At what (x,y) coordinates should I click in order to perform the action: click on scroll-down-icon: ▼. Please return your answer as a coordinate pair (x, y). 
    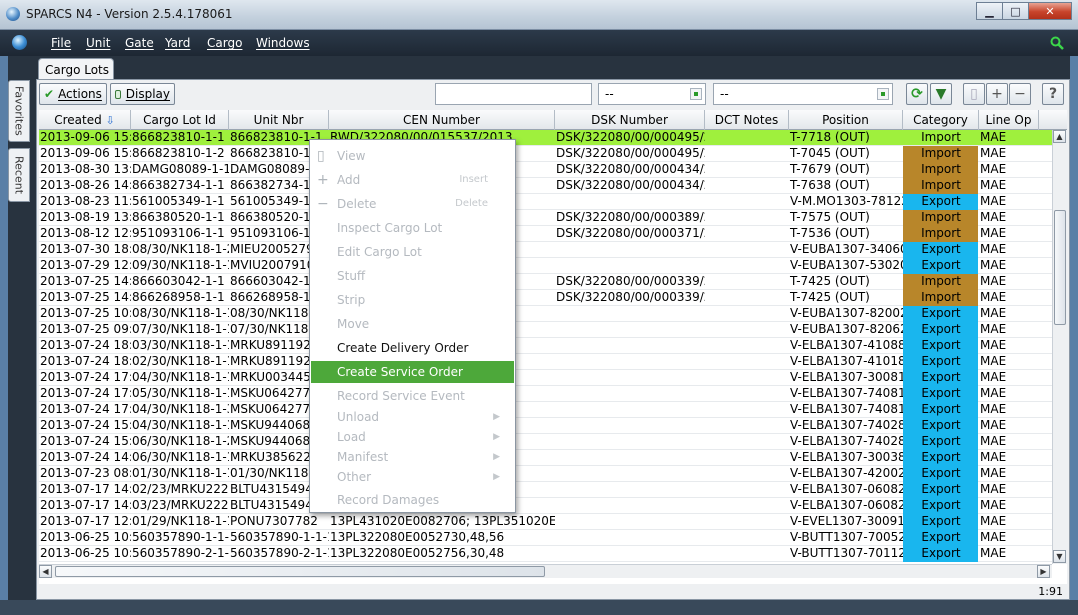
    Looking at the image, I should click on (1059, 556).